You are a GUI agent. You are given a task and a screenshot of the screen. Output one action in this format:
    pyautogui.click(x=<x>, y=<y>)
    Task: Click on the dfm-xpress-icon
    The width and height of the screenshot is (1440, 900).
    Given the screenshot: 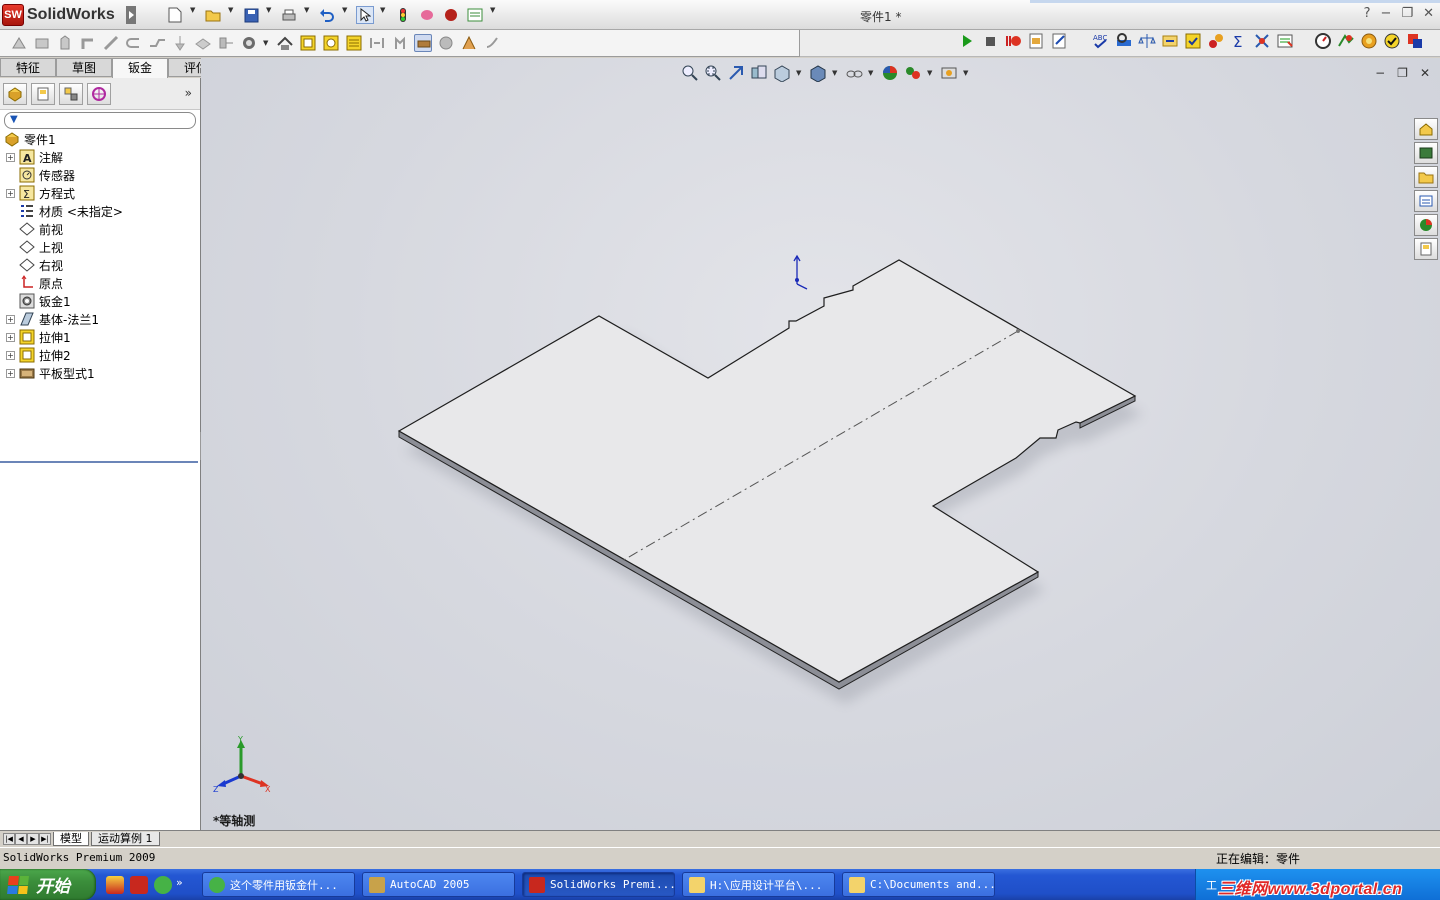 What is the action you would take?
    pyautogui.click(x=1415, y=41)
    